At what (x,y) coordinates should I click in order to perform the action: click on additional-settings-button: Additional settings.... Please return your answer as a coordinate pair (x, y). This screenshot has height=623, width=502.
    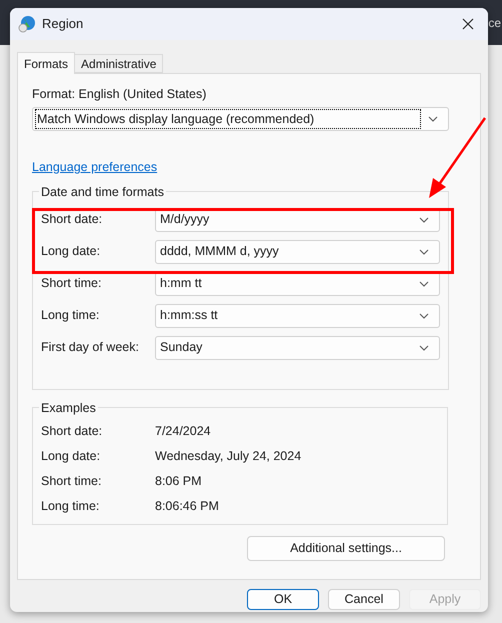
    Looking at the image, I should click on (346, 548).